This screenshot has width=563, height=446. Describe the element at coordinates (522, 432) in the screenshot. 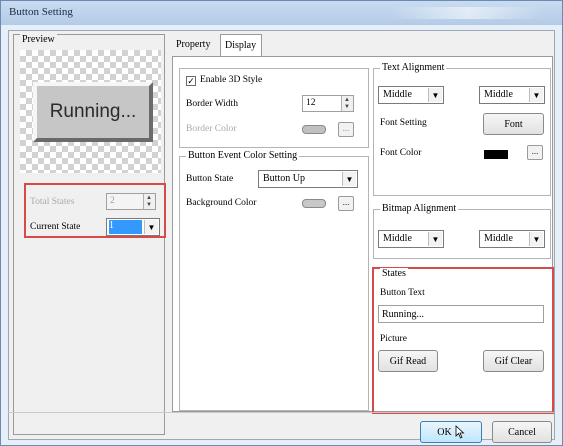

I see `cancel-button: Cancel` at that location.